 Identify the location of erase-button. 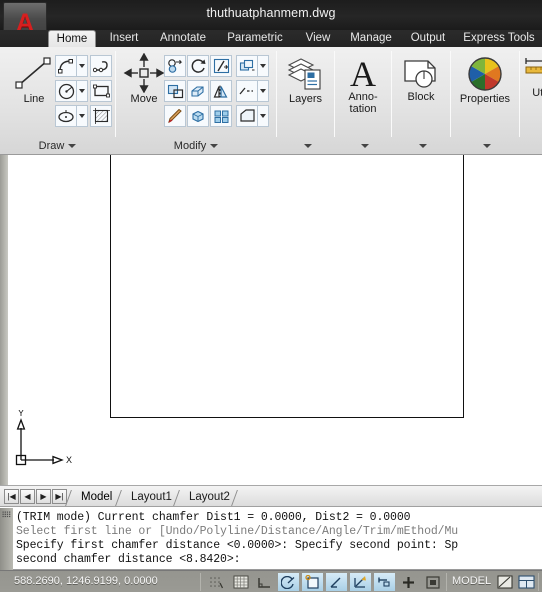
(175, 116).